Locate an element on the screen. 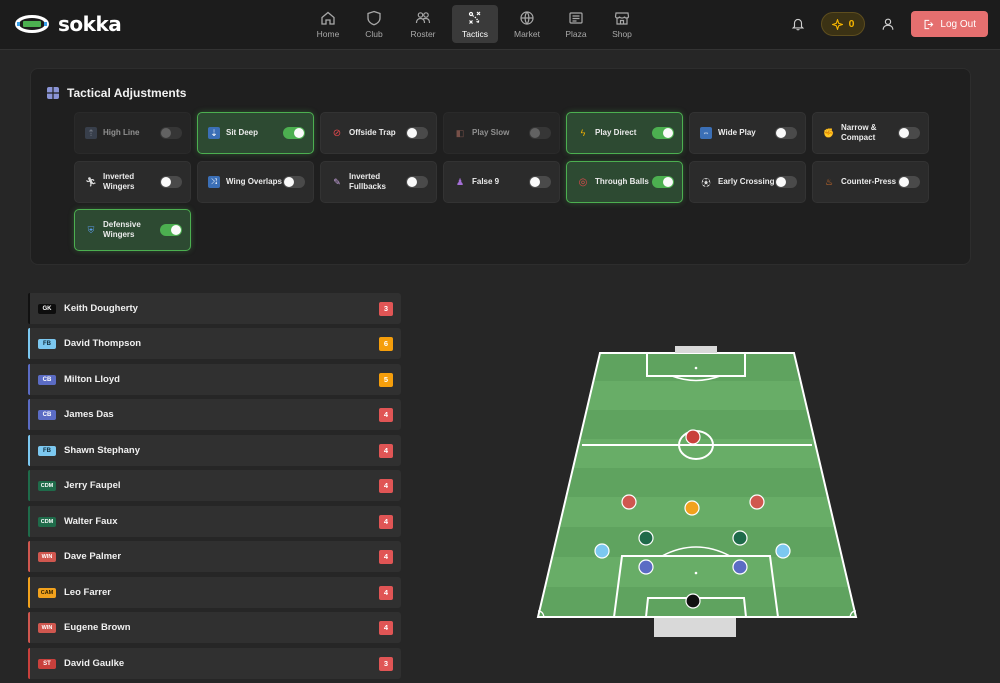 The height and width of the screenshot is (683, 1000). player-row: CB Milton Lloyd 5 is located at coordinates (214, 379).